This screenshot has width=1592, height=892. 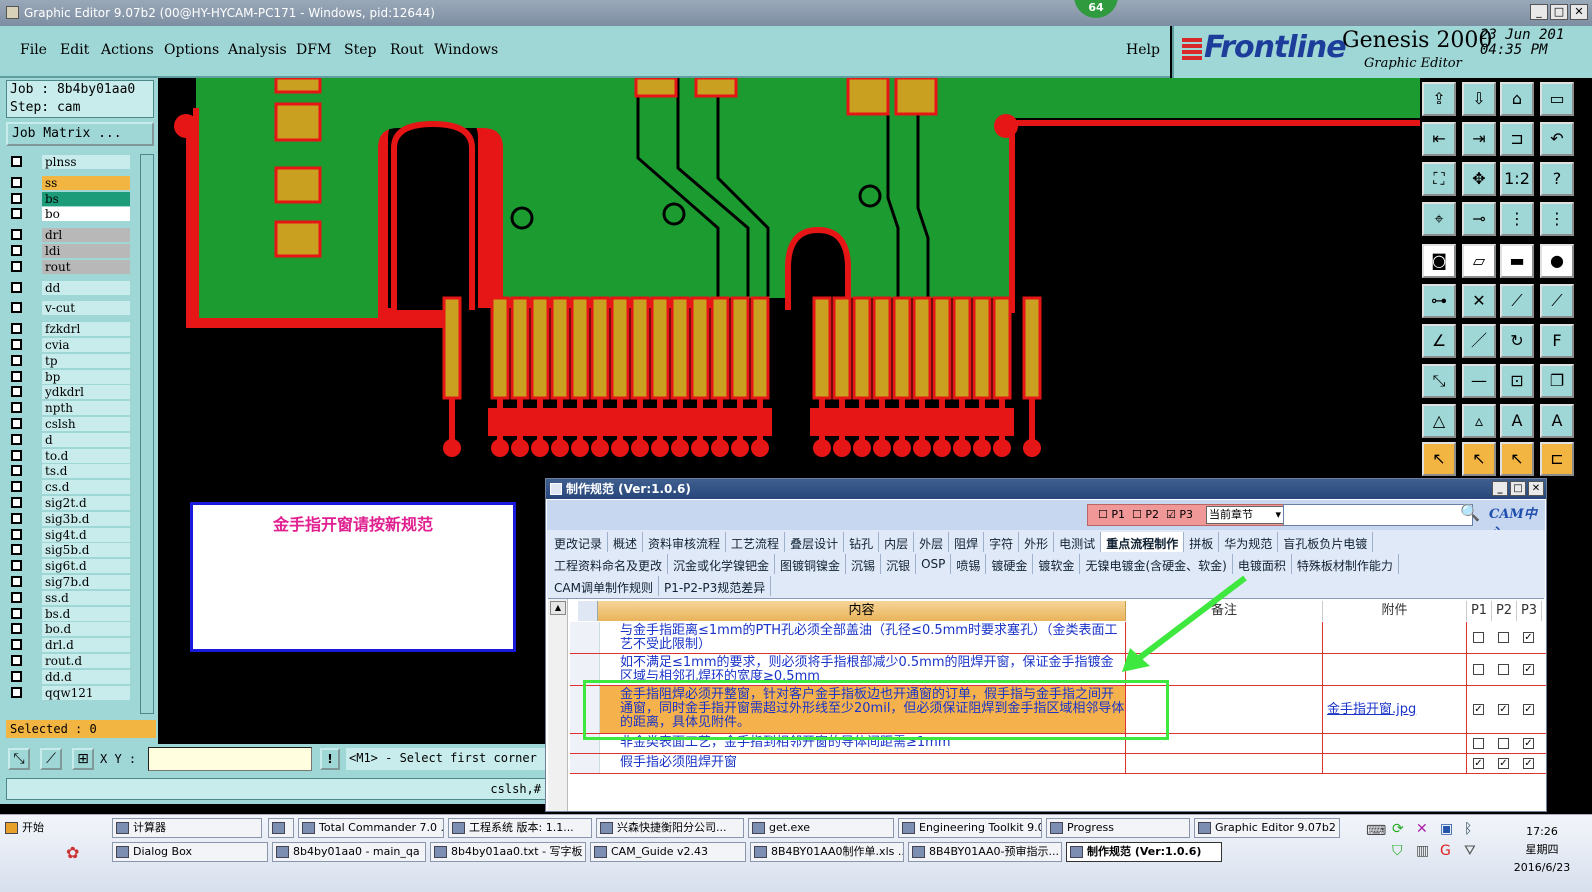 I want to click on net-highlight-icon: ⋮, so click(x=1557, y=219).